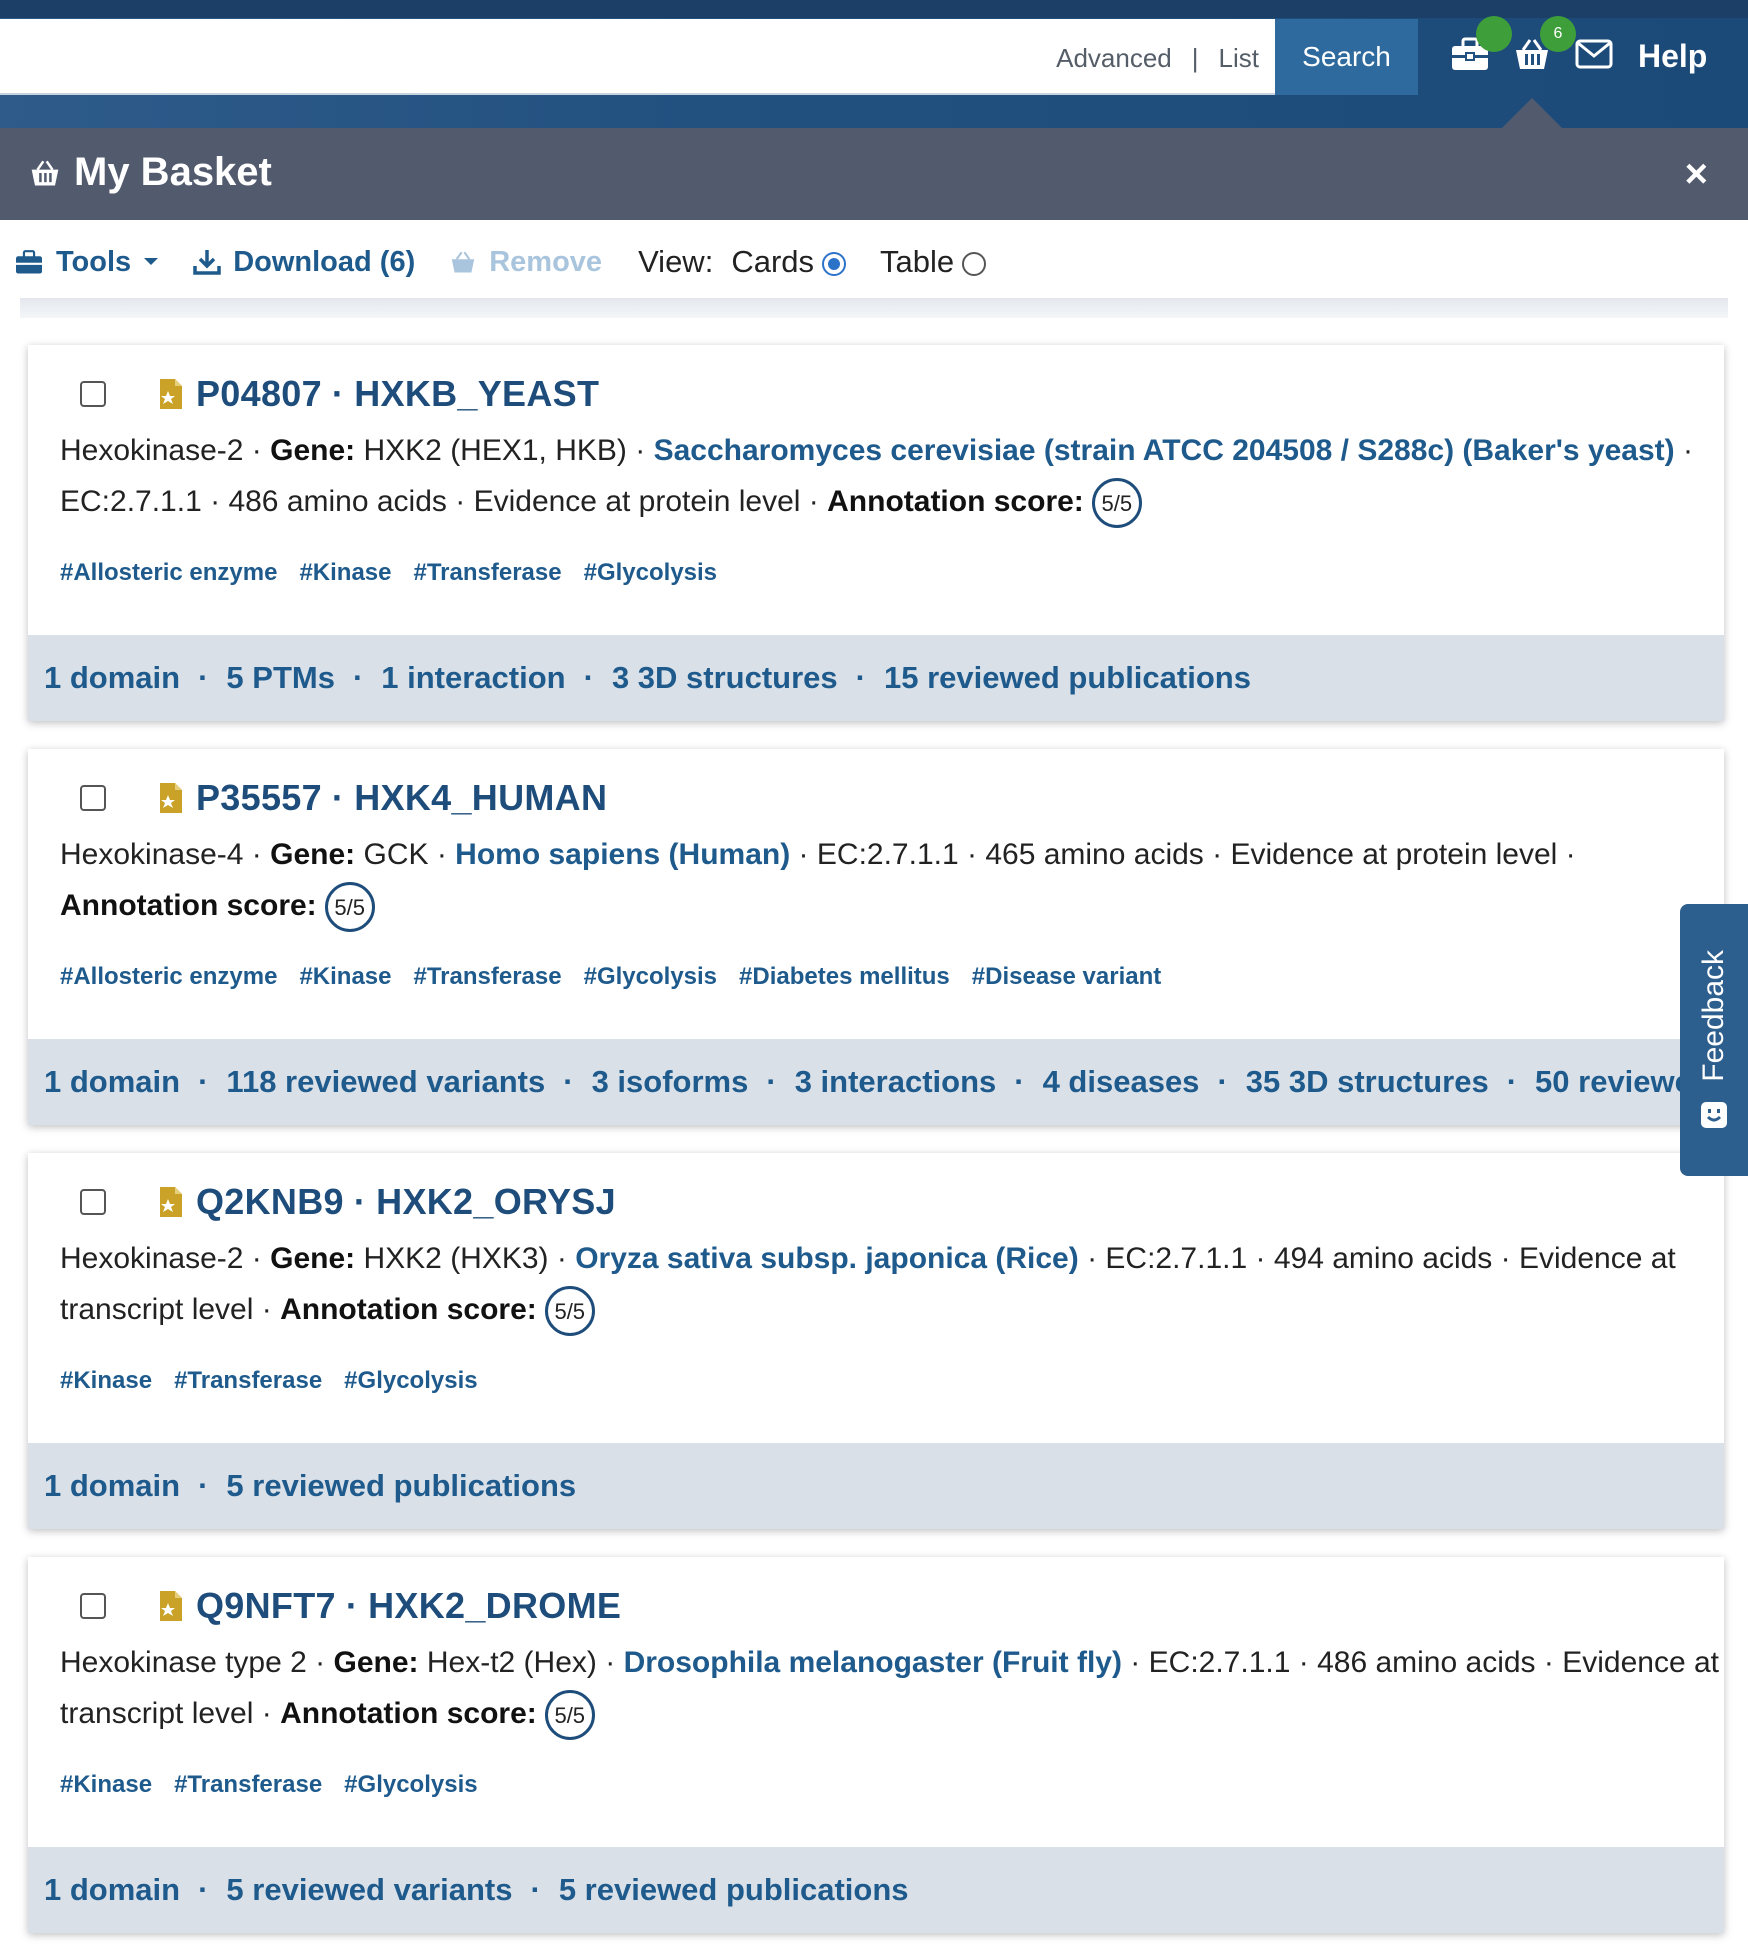 This screenshot has height=1952, width=1748. Describe the element at coordinates (396, 854) in the screenshot. I see `gene-name: GCK` at that location.